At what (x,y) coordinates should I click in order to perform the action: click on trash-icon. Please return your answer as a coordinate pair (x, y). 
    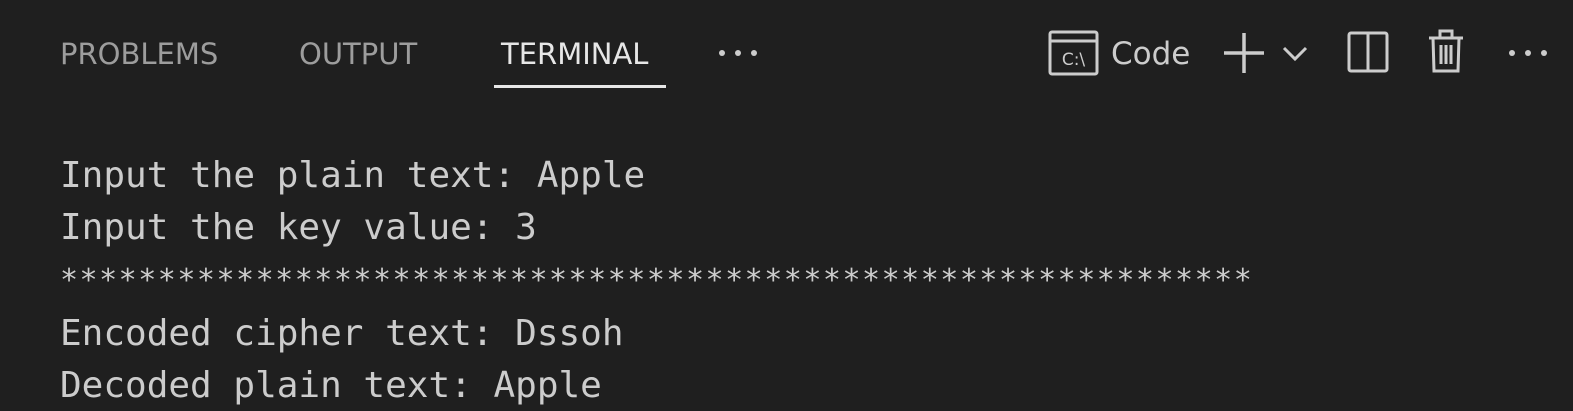
    Looking at the image, I should click on (1446, 51).